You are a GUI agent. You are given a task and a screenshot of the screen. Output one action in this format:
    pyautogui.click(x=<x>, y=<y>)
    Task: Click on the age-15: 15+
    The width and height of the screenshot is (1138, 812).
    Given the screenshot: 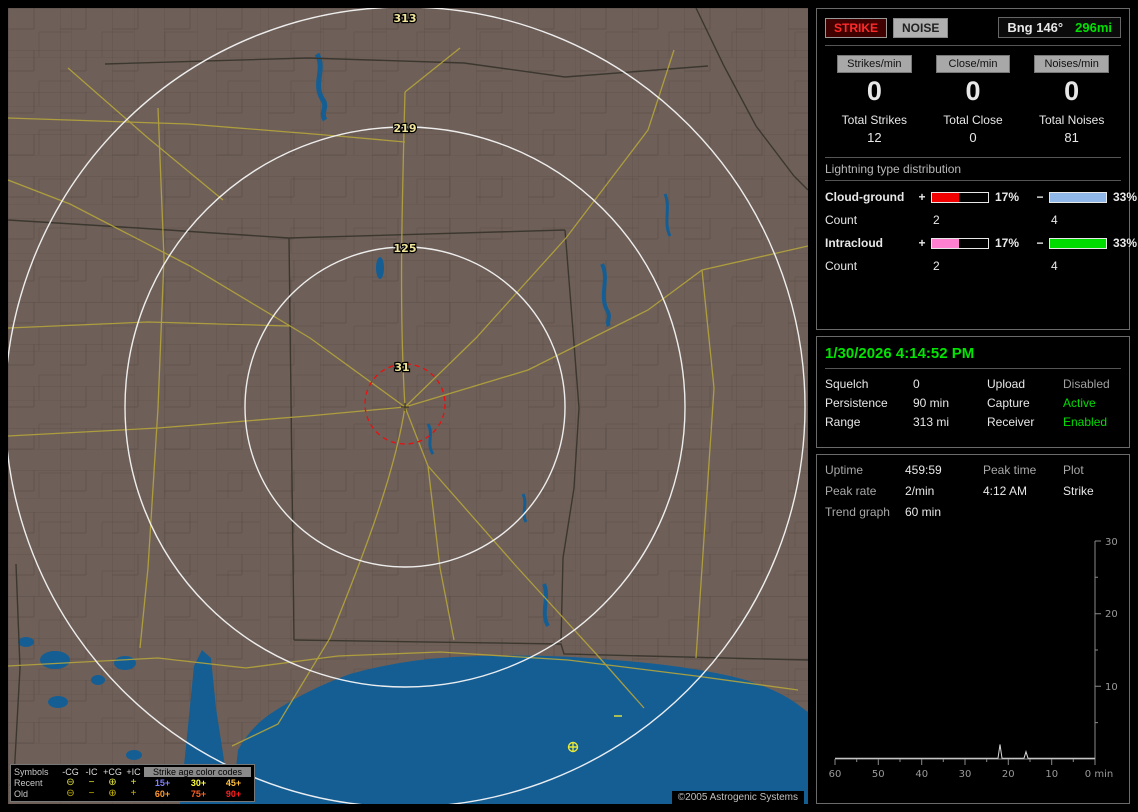 What is the action you would take?
    pyautogui.click(x=162, y=783)
    